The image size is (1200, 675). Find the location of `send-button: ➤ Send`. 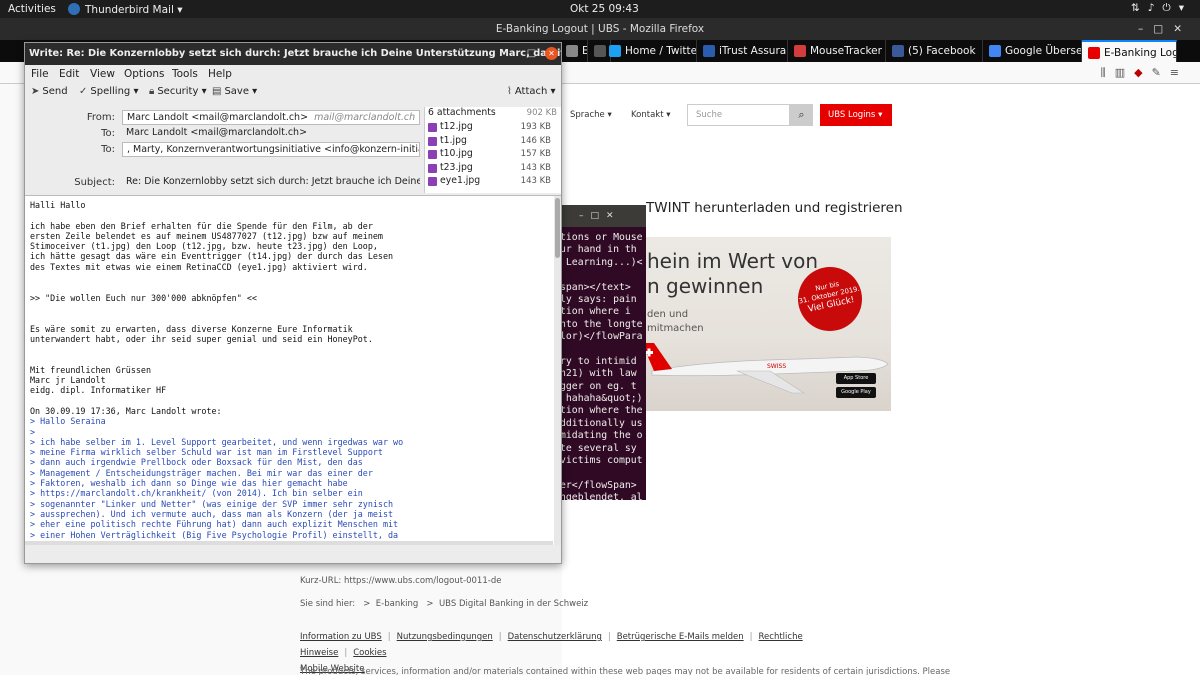

send-button: ➤ Send is located at coordinates (49, 91).